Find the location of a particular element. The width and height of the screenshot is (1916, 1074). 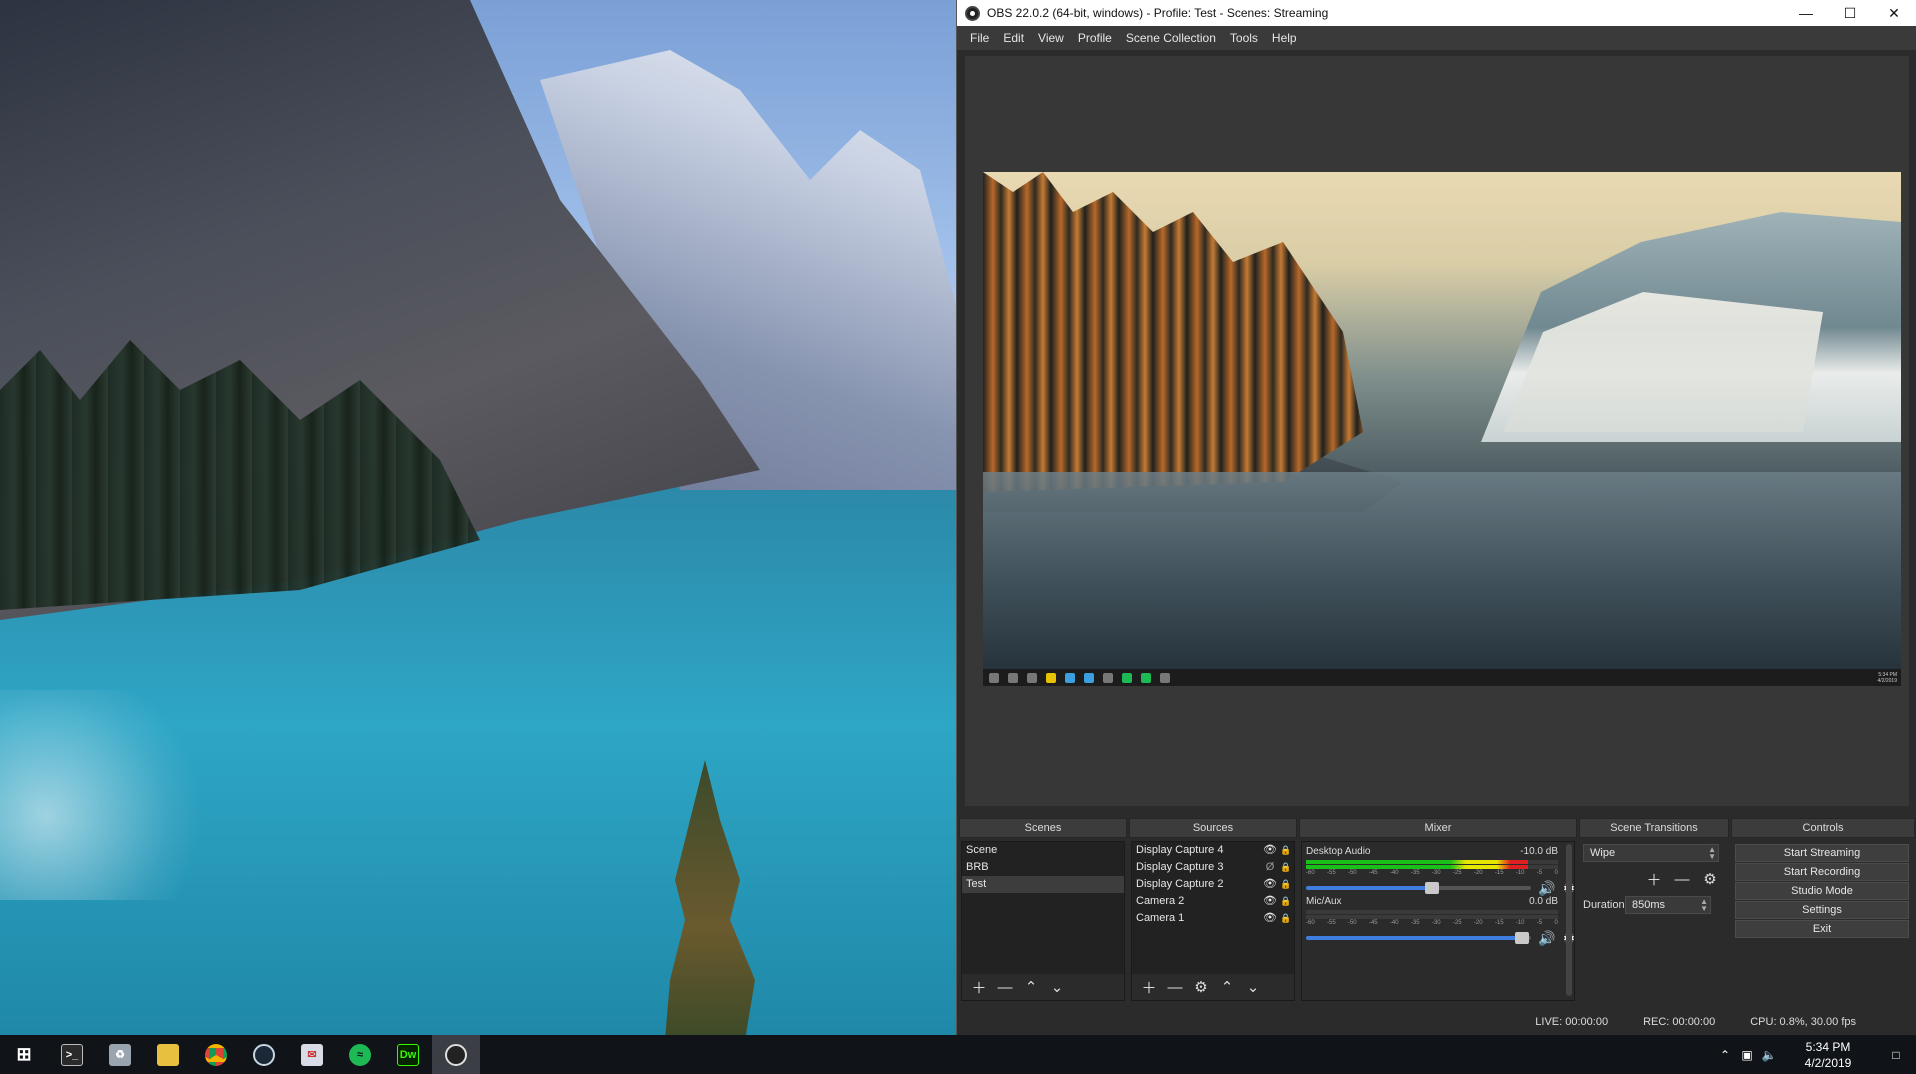

source-item: Display Capture 4 👁 🔒 is located at coordinates (1213, 850).